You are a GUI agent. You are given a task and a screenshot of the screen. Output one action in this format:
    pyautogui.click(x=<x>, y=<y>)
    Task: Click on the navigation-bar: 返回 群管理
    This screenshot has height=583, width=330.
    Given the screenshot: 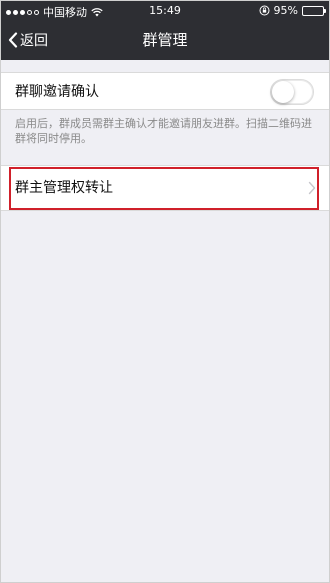 What is the action you would take?
    pyautogui.click(x=165, y=40)
    